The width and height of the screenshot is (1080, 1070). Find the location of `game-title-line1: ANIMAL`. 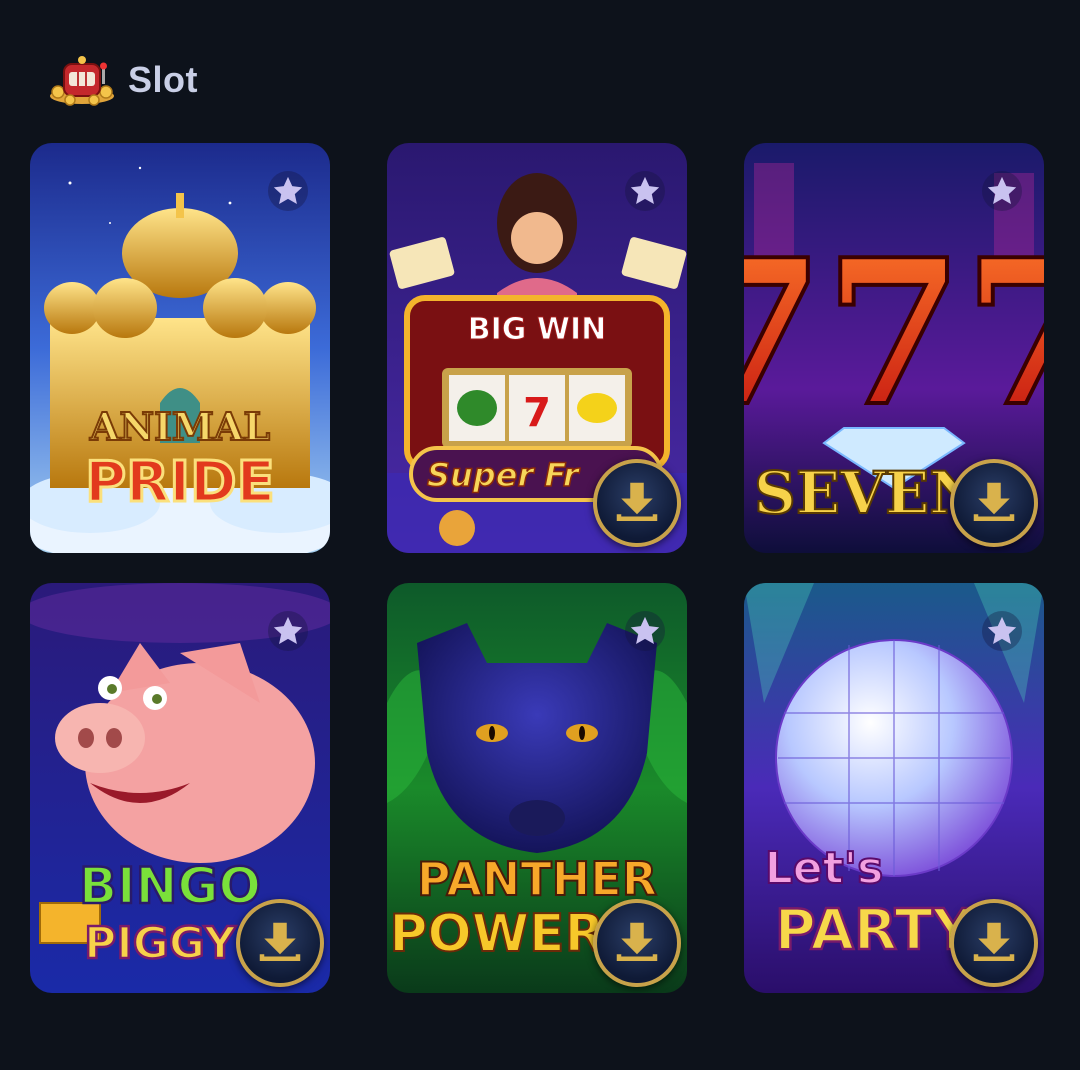

game-title-line1: ANIMAL is located at coordinates (179, 426).